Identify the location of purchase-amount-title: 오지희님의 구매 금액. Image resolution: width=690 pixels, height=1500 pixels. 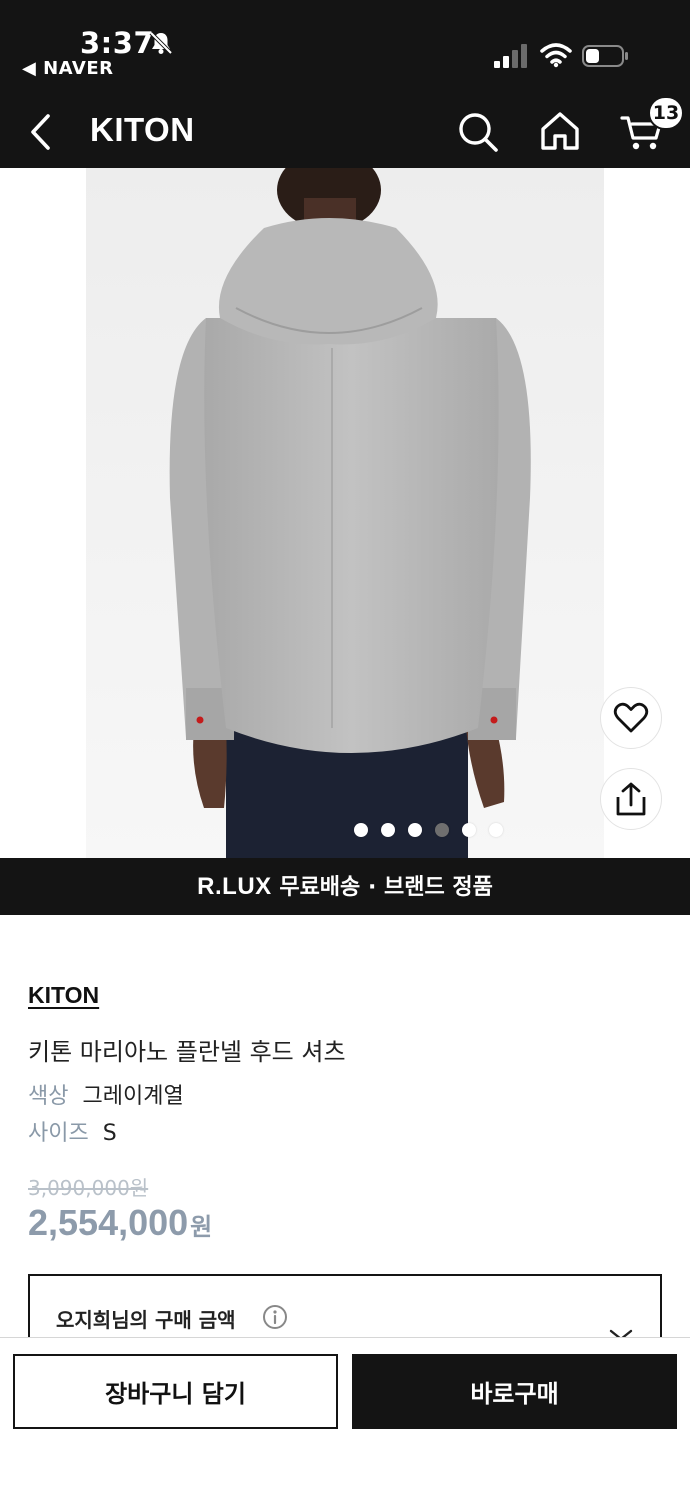
(146, 1320).